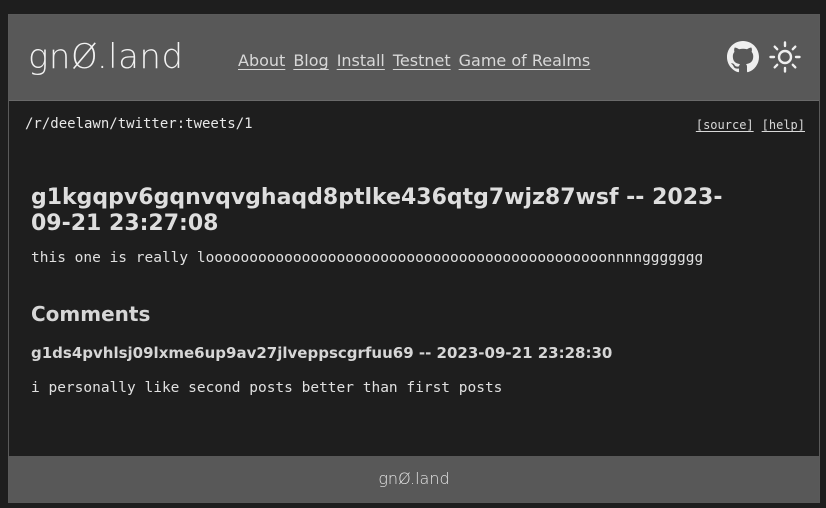 This screenshot has width=826, height=508. Describe the element at coordinates (310, 60) in the screenshot. I see `nav-link-blog: Blog` at that location.